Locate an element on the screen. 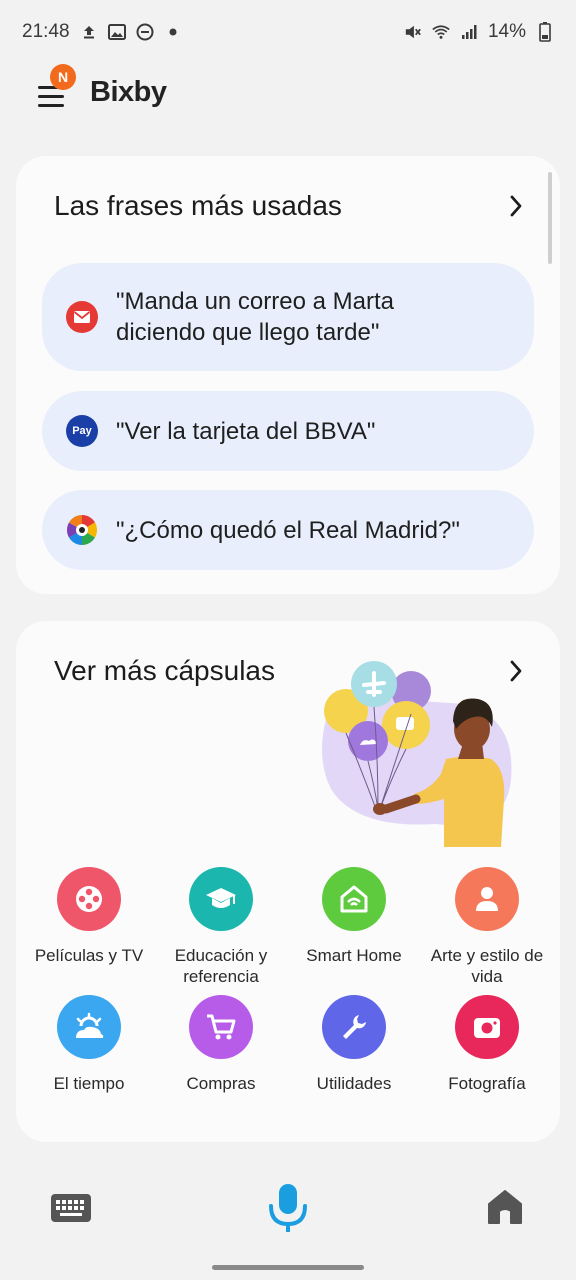 This screenshot has width=576, height=1280. status-bar: 21:48 14% is located at coordinates (288, 32).